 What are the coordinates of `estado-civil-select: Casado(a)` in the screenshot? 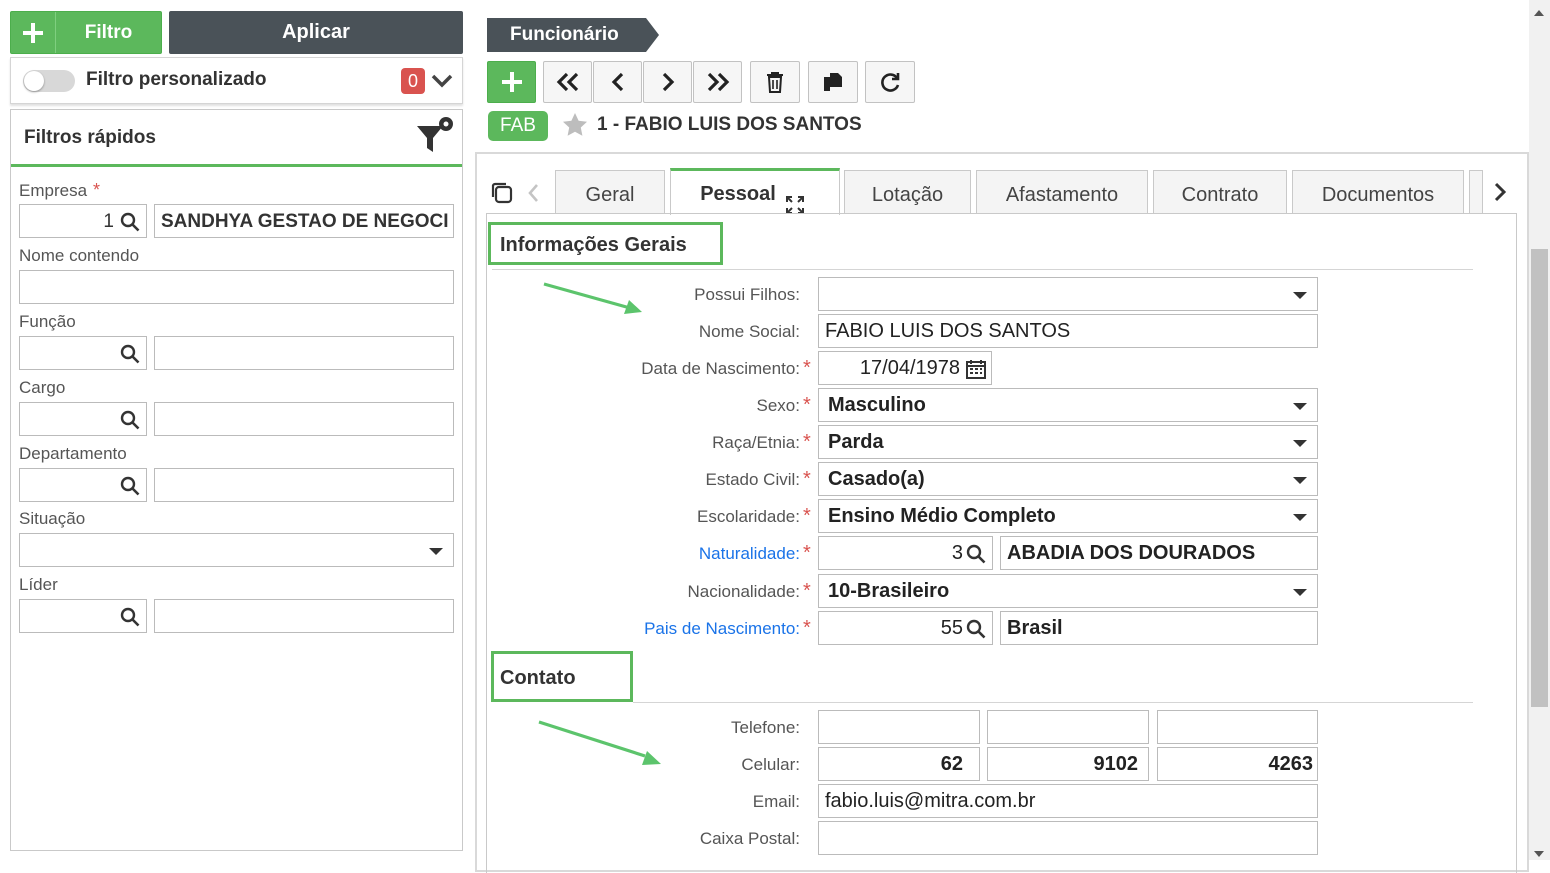 It's located at (1068, 479).